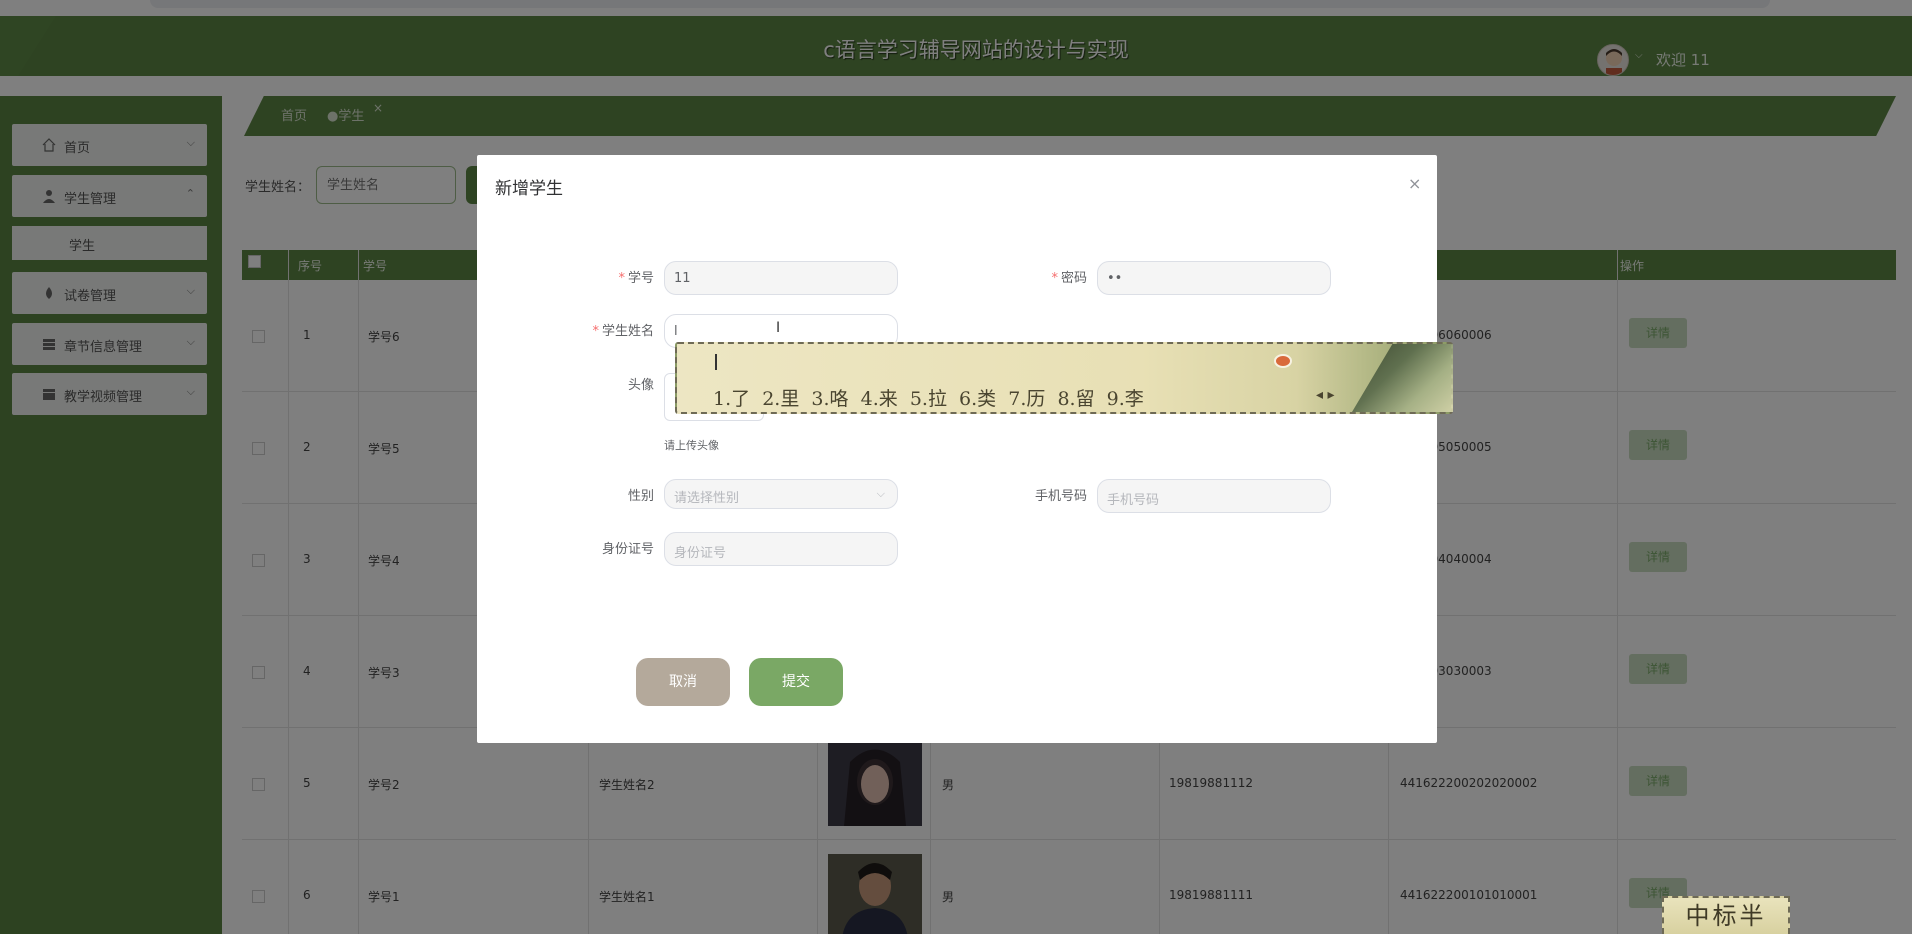 The height and width of the screenshot is (934, 1912). I want to click on gender-label: 性别, so click(640, 496).